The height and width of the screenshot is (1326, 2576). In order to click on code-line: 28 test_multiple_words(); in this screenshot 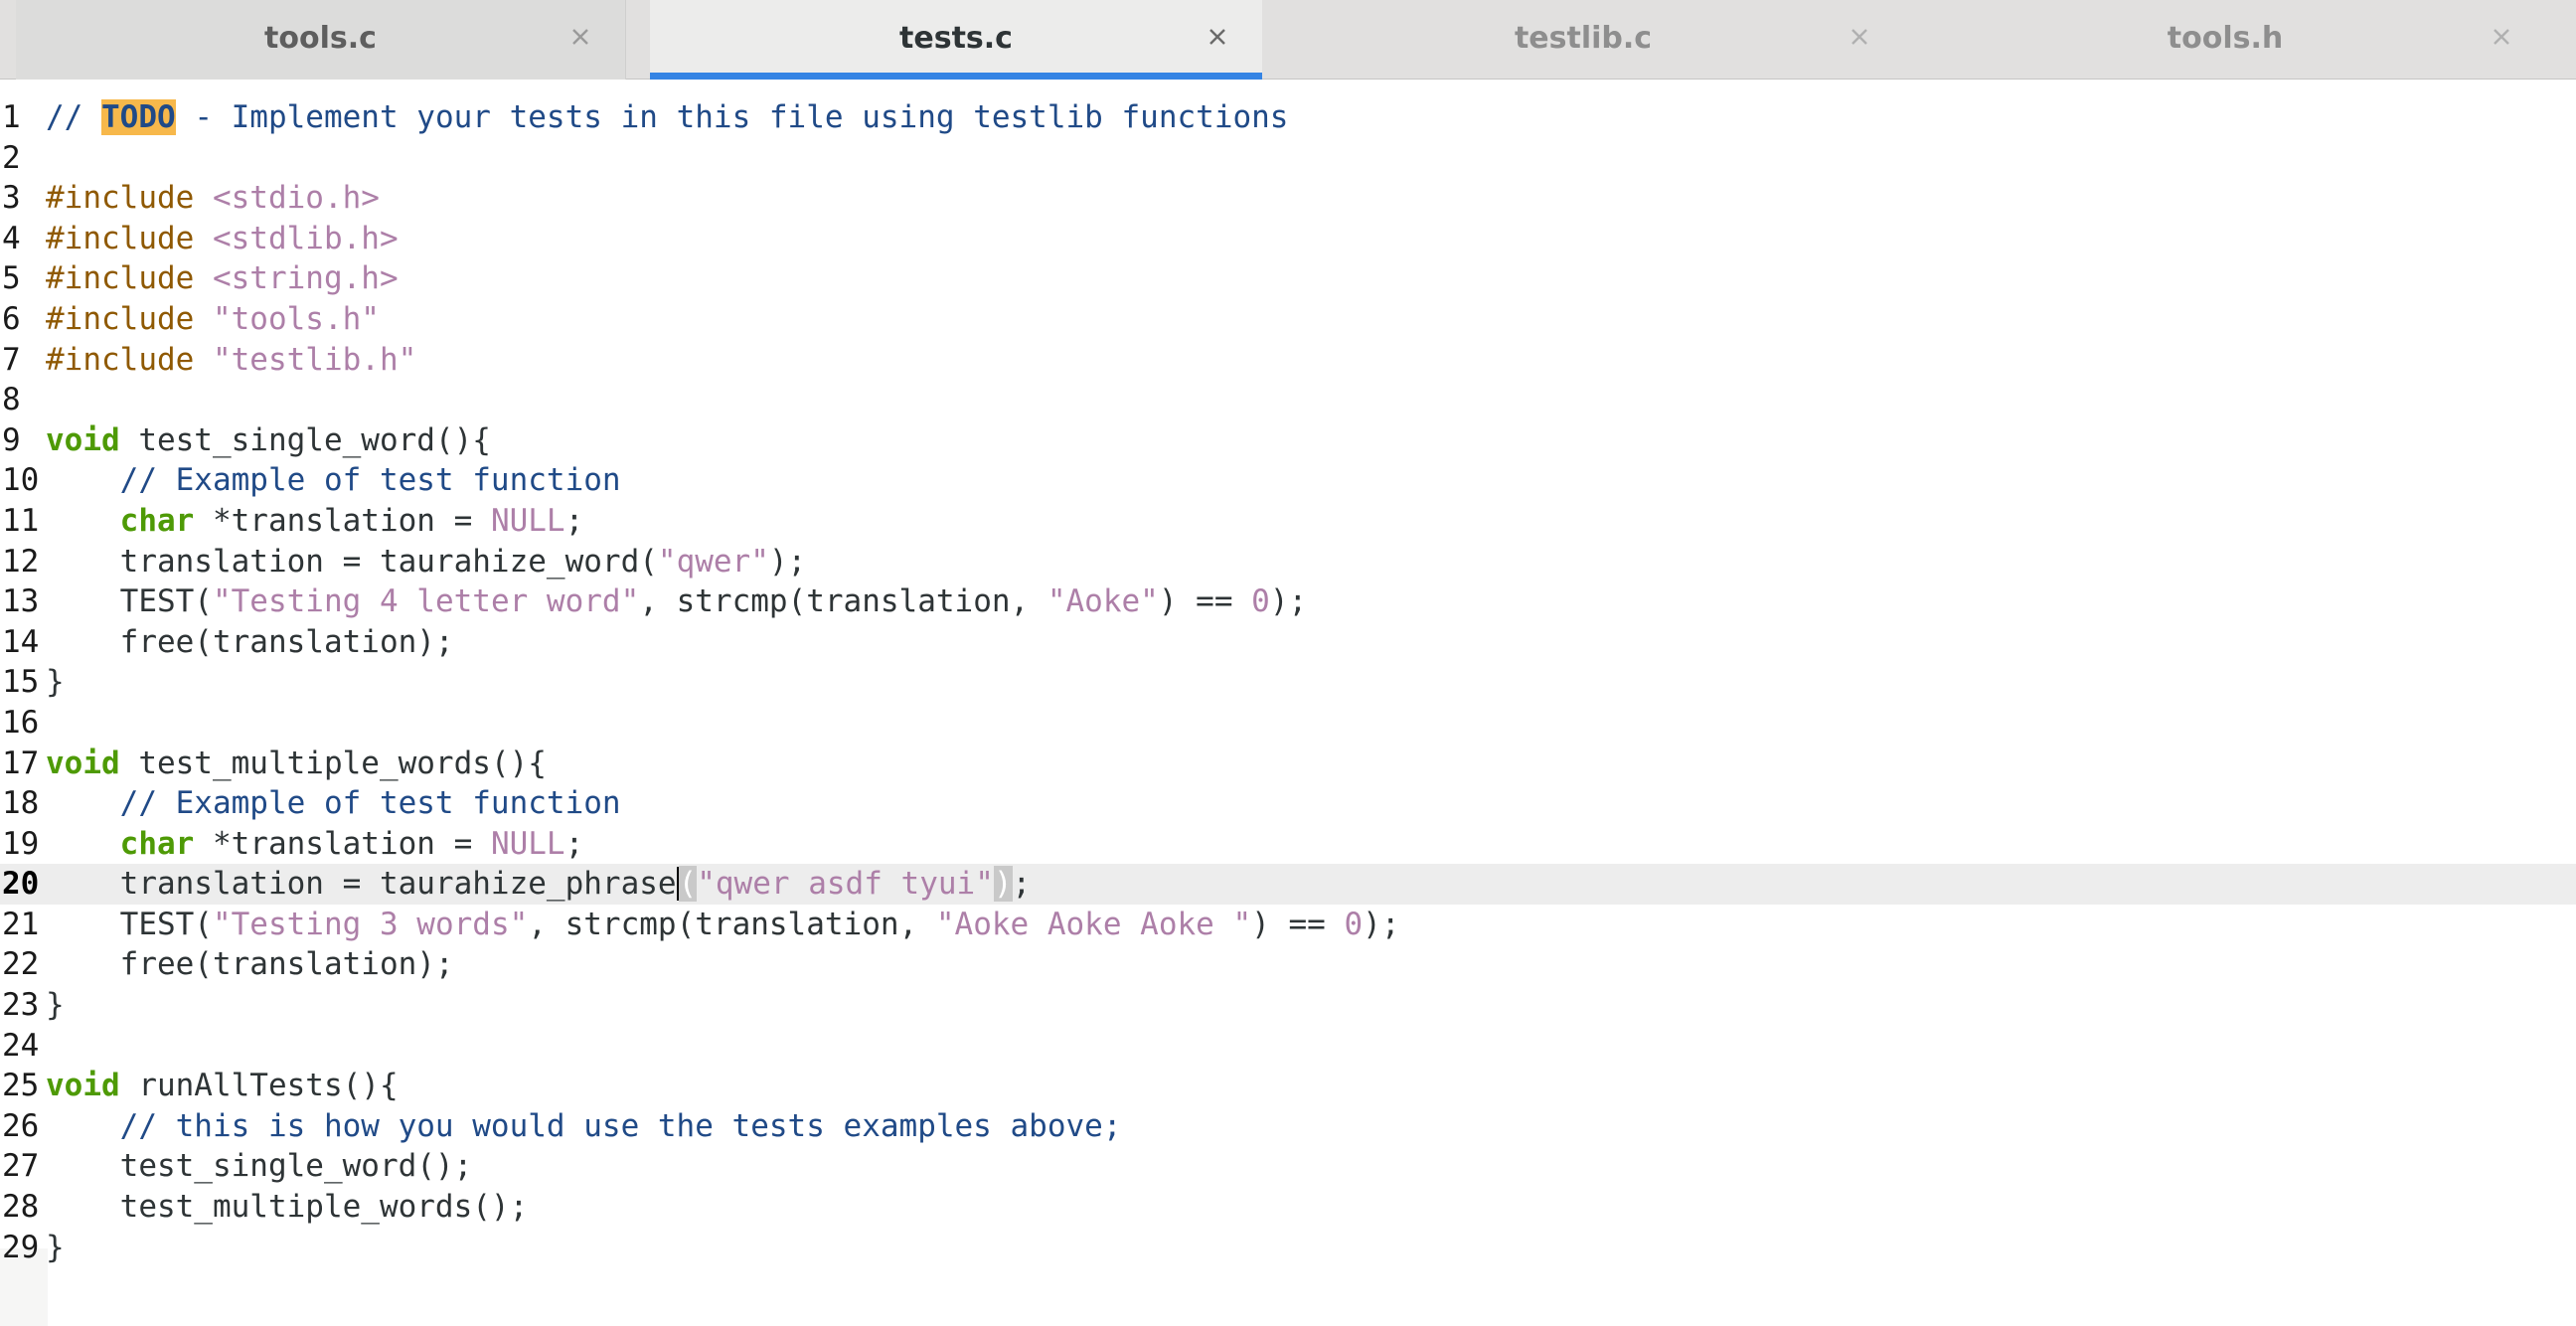, I will do `click(1288, 1207)`.